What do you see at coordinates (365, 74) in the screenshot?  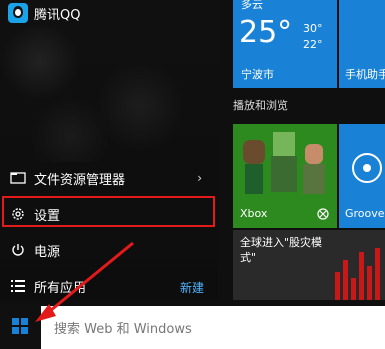 I see `phone-assistant-label: 手机助手` at bounding box center [365, 74].